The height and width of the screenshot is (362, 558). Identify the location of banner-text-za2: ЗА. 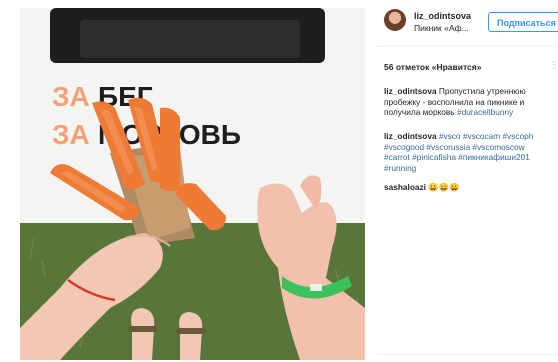
(71, 134).